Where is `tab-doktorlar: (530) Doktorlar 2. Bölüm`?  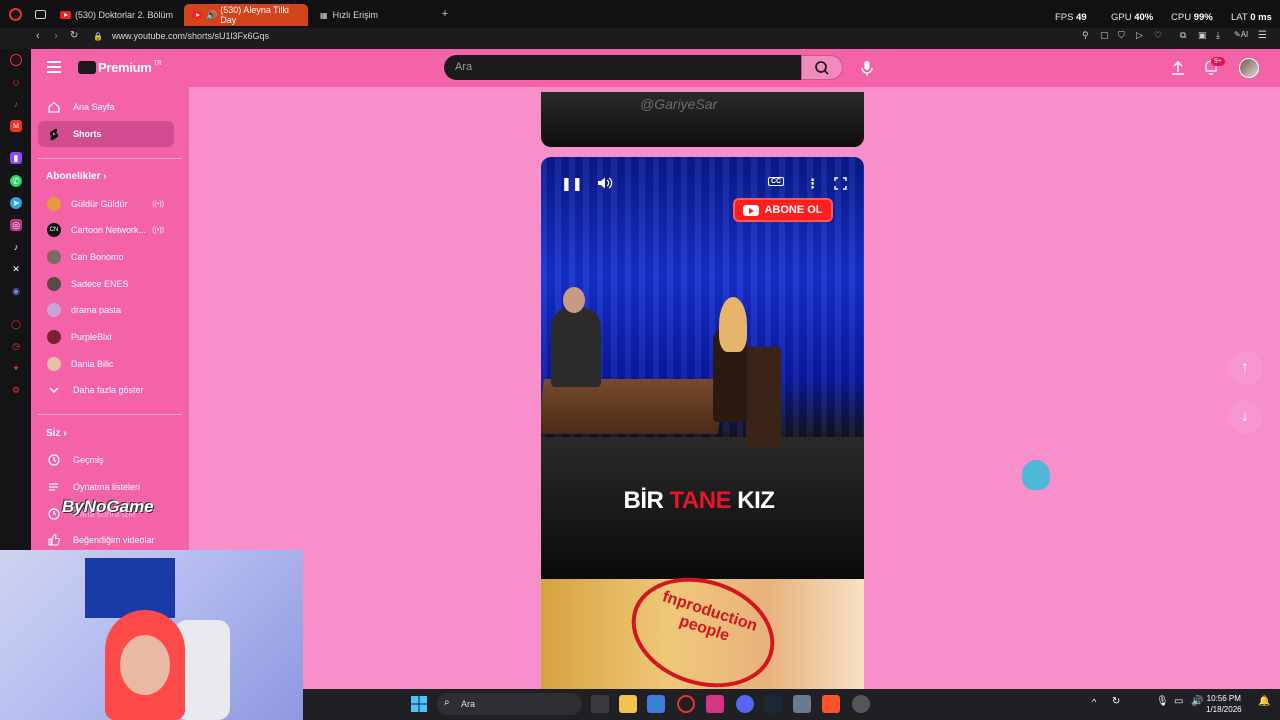
tab-doktorlar: (530) Doktorlar 2. Bölüm is located at coordinates (117, 15).